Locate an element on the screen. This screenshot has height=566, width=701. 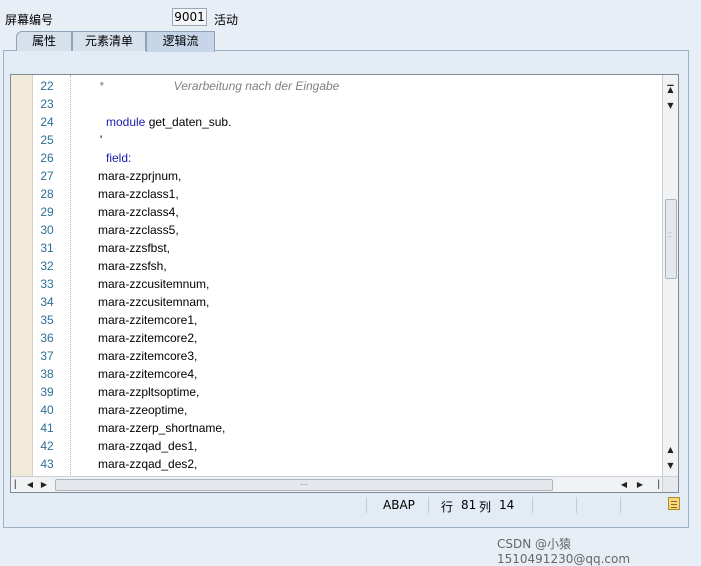
line-number: 33 is located at coordinates (47, 284).